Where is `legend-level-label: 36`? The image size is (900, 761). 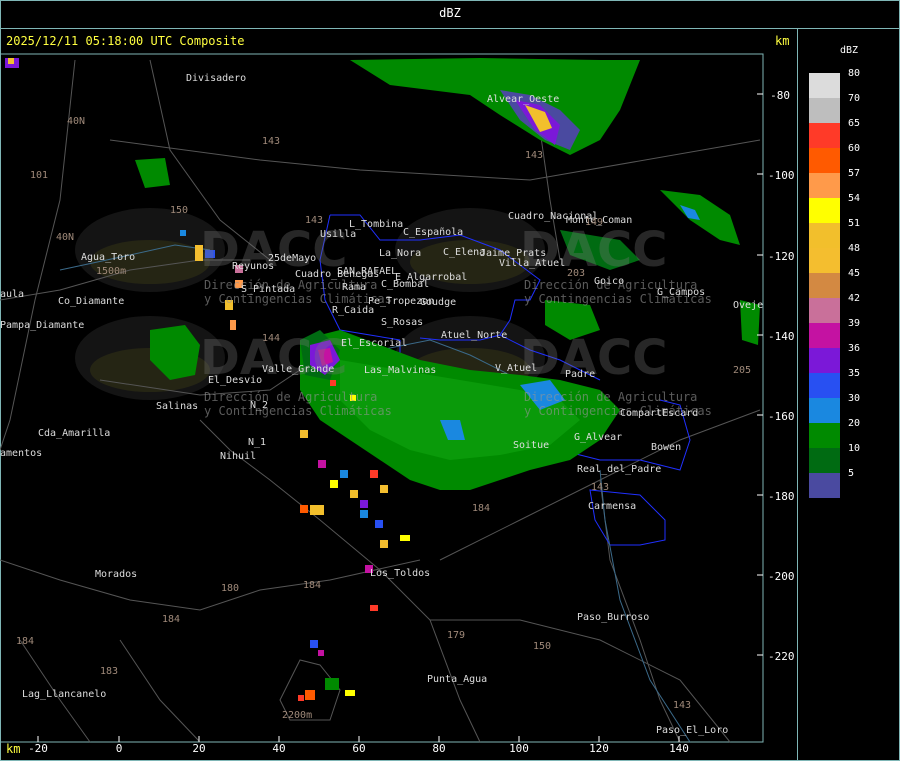
legend-level-label: 36 is located at coordinates (854, 348).